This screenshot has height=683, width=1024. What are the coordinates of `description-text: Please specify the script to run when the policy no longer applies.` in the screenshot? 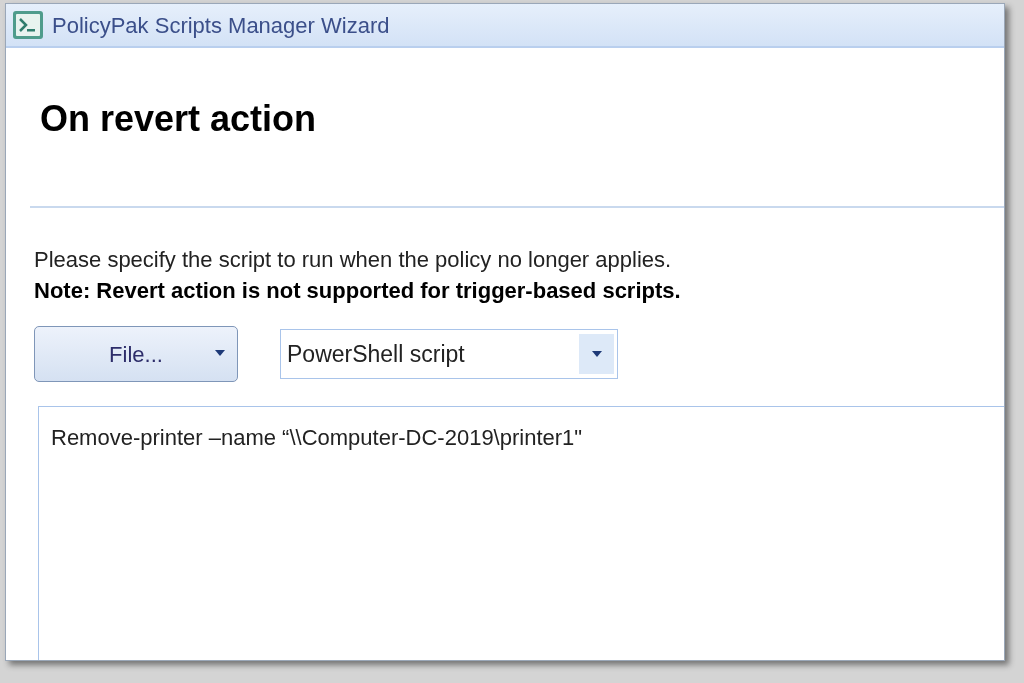 It's located at (353, 260).